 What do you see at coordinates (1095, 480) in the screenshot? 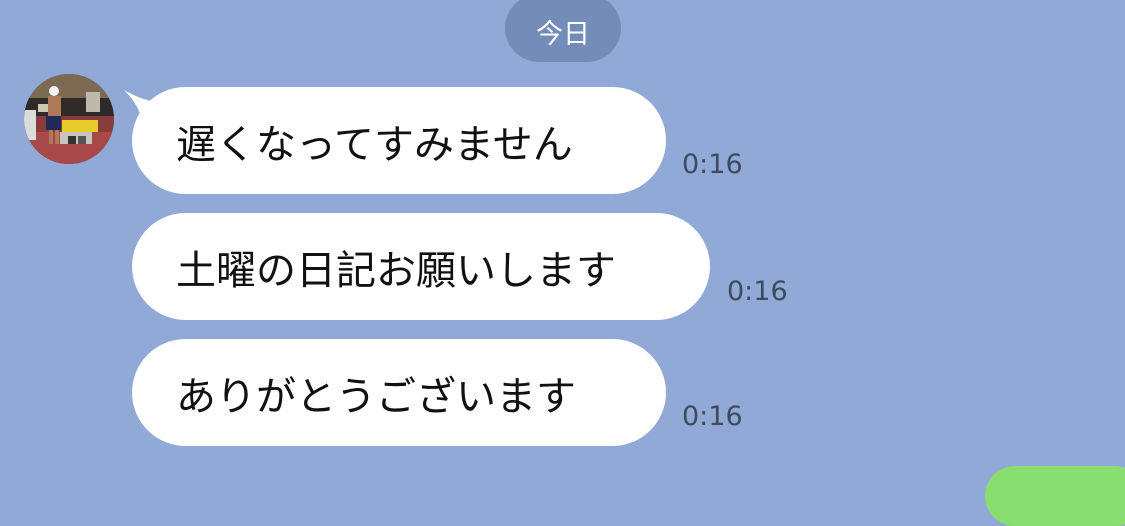
I see `sent-bubble-tail` at bounding box center [1095, 480].